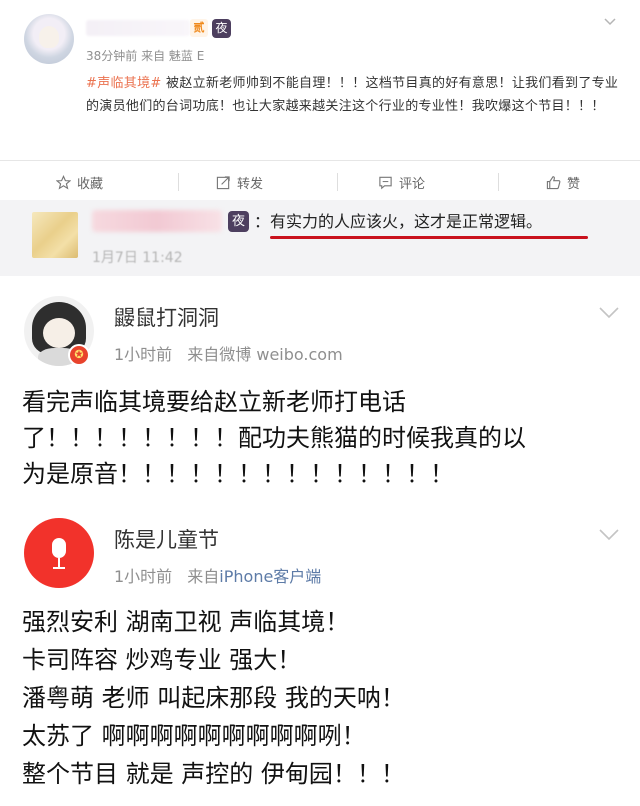 The width and height of the screenshot is (640, 806). Describe the element at coordinates (145, 56) in the screenshot. I see `post-meta: 38分钟前 来自 魅蓝 E` at that location.